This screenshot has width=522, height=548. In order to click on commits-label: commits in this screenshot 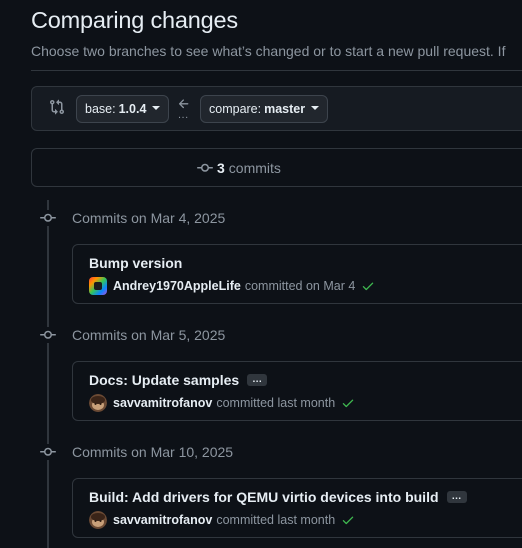, I will do `click(254, 168)`.